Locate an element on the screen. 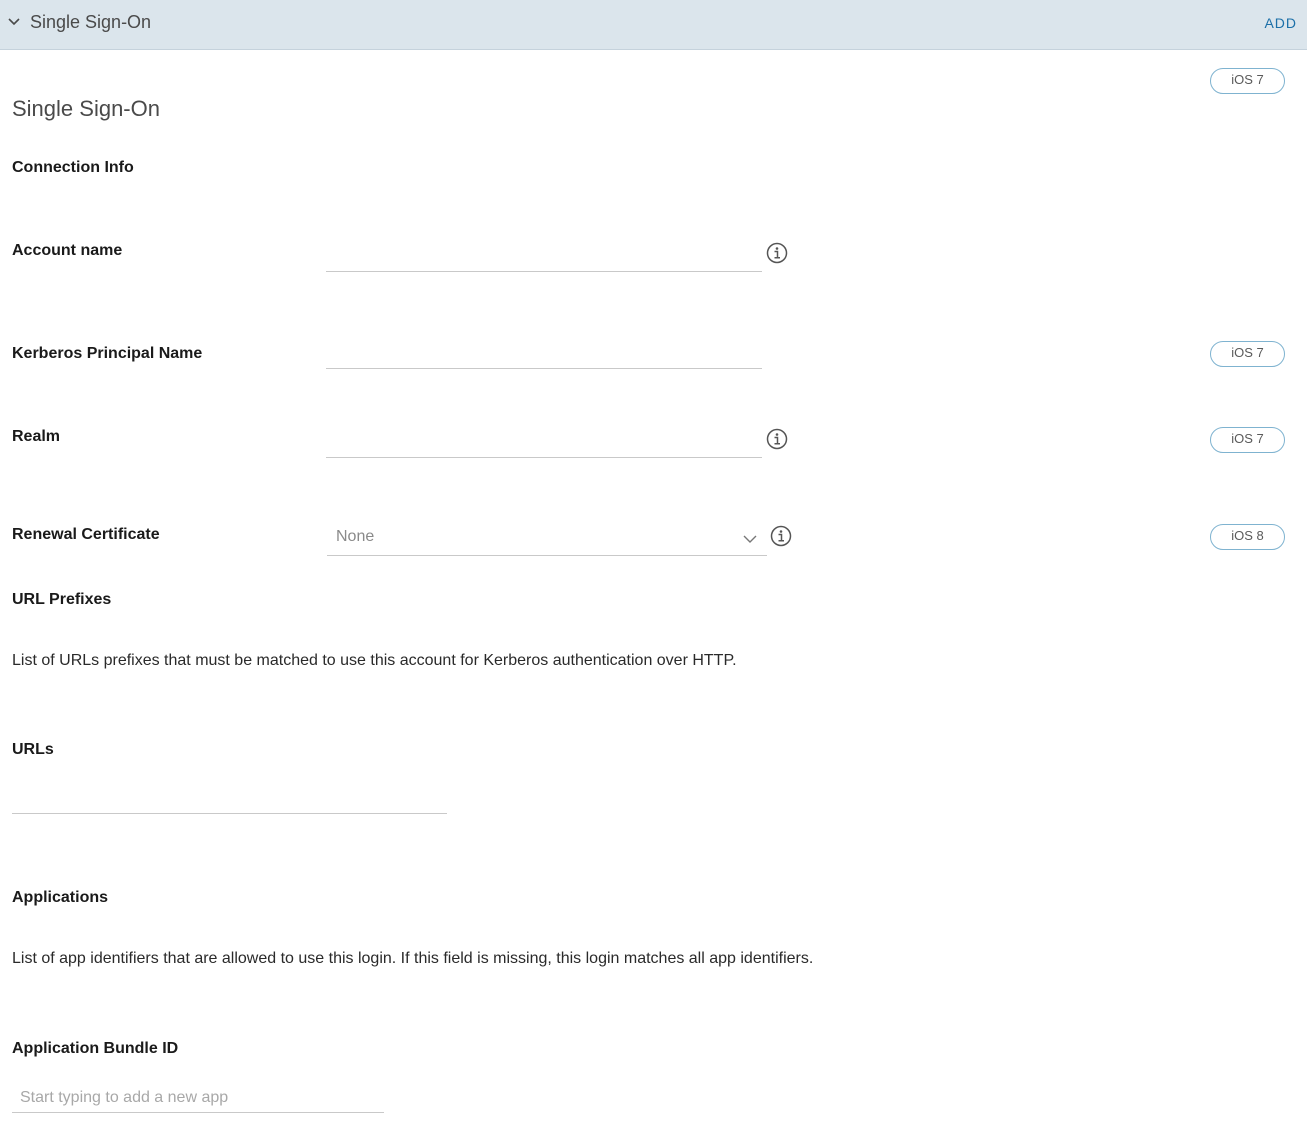 This screenshot has width=1307, height=1125. ios-version-badge: iOS 8 is located at coordinates (1247, 537).